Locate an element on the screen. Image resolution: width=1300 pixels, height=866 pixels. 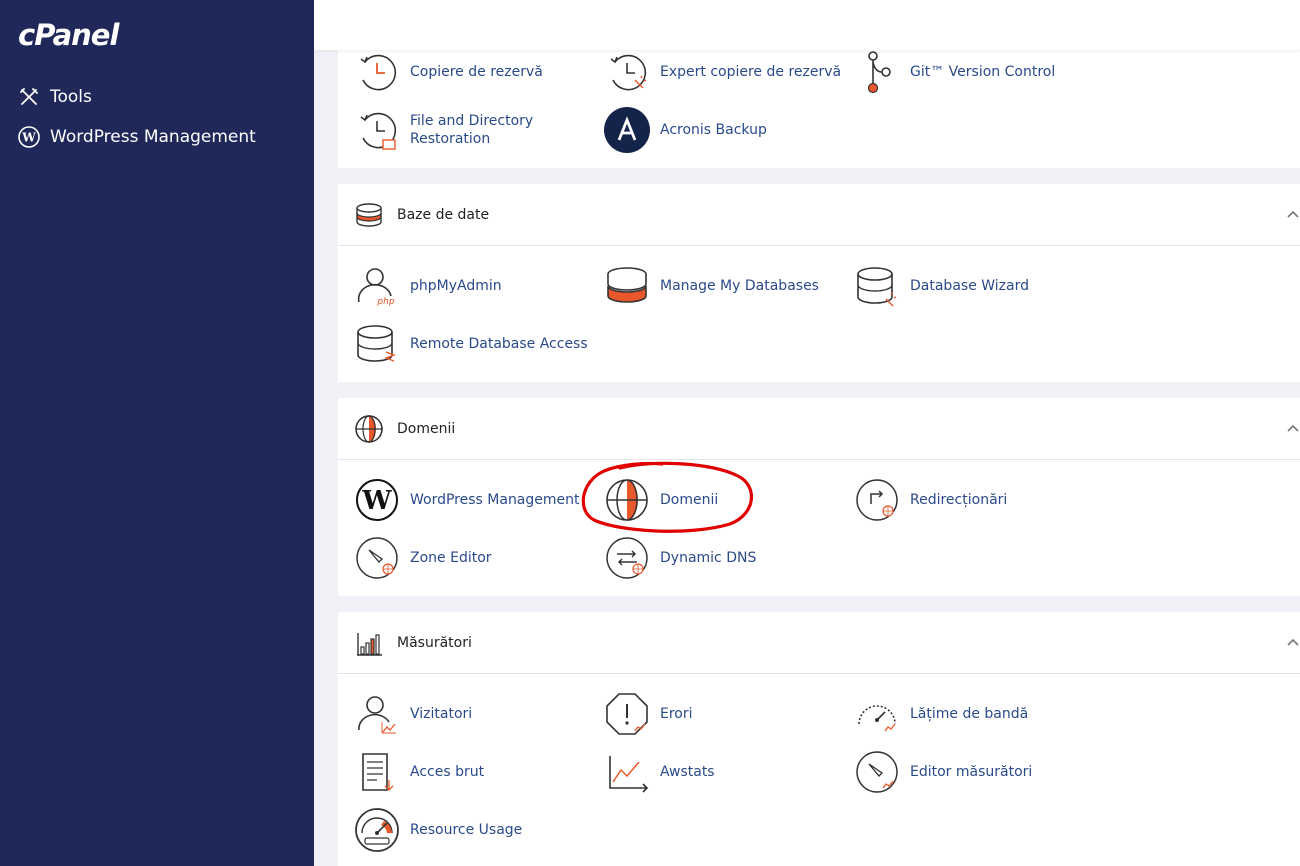
backup-wizard-item: Expert copiere de rezervă is located at coordinates (722, 72).